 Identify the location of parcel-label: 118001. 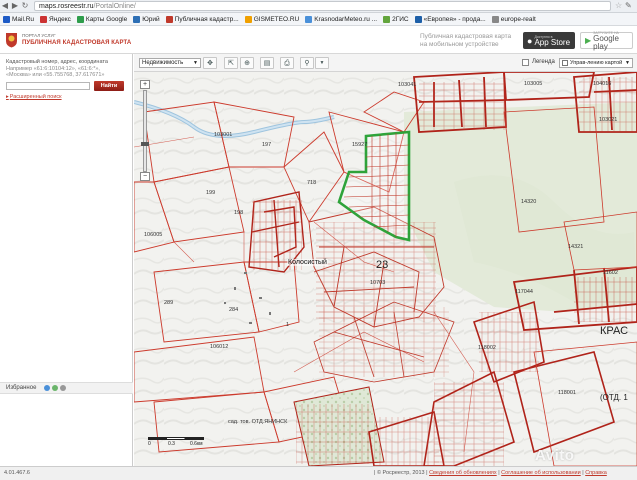
(567, 393).